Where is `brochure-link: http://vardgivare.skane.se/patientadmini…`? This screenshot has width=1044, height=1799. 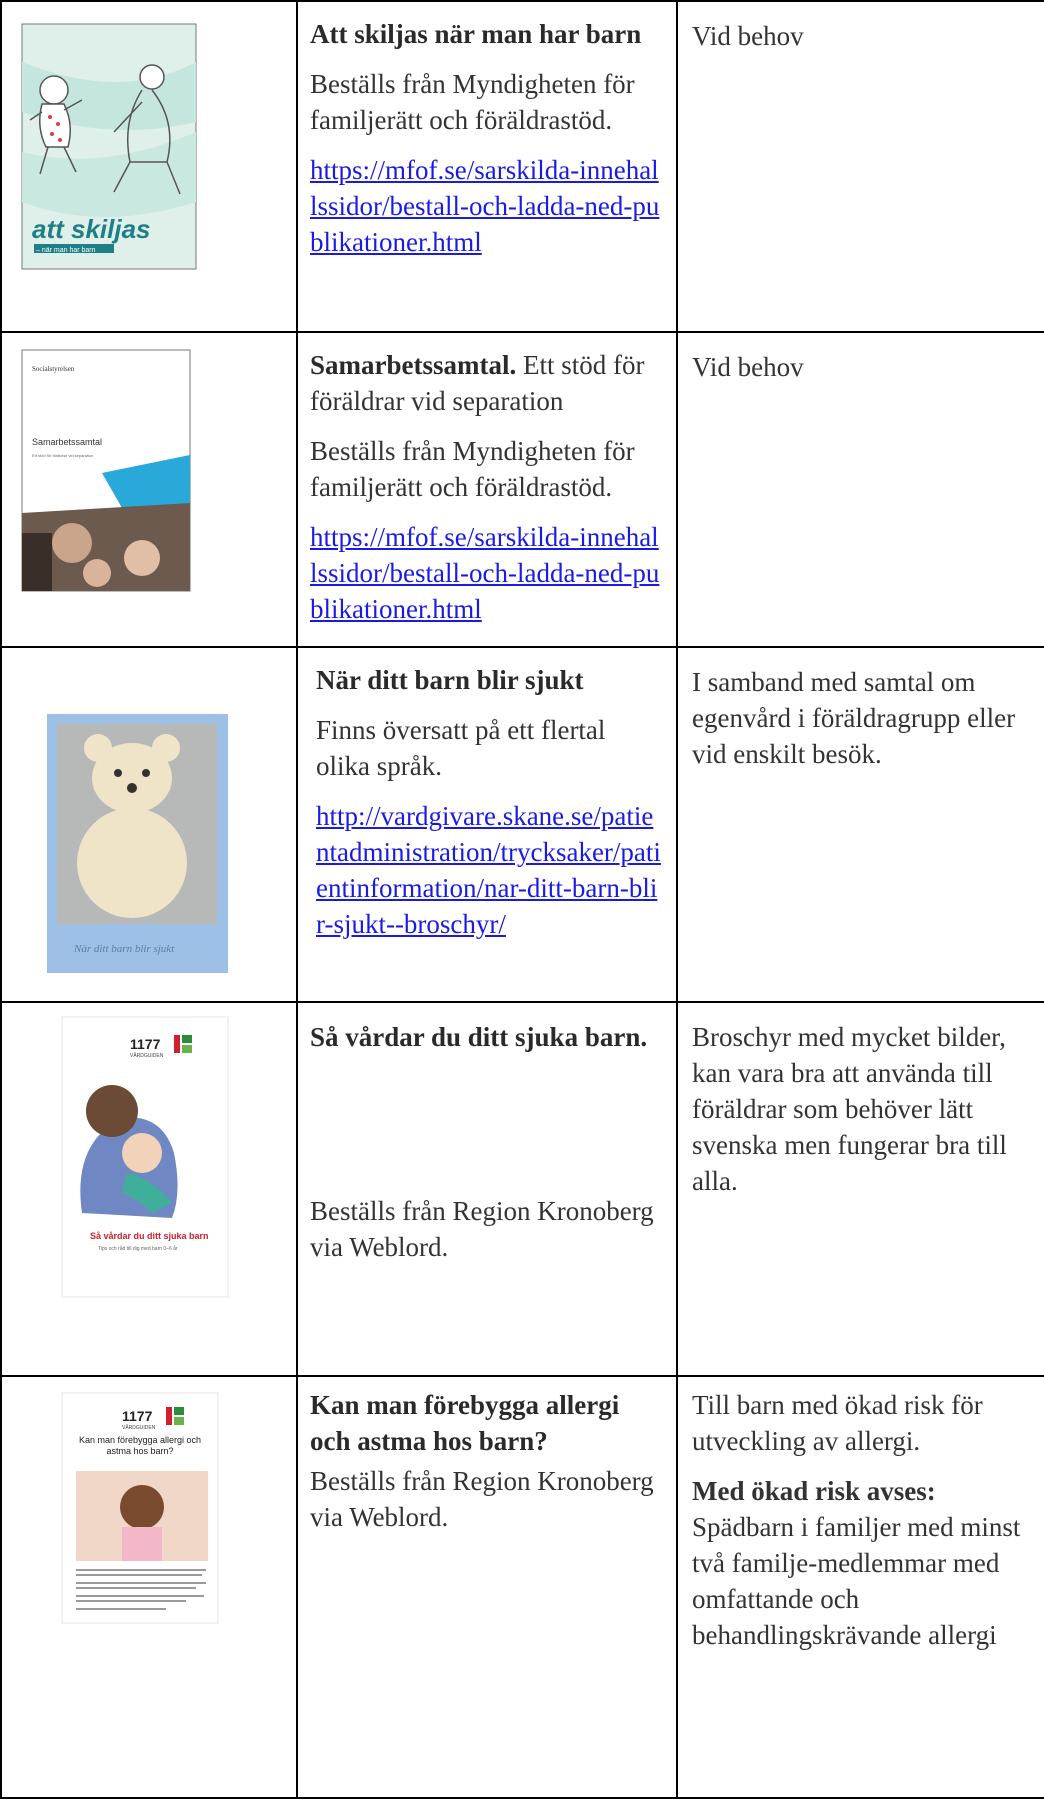
brochure-link: http://vardgivare.skane.se/patientadmini… is located at coordinates (488, 870).